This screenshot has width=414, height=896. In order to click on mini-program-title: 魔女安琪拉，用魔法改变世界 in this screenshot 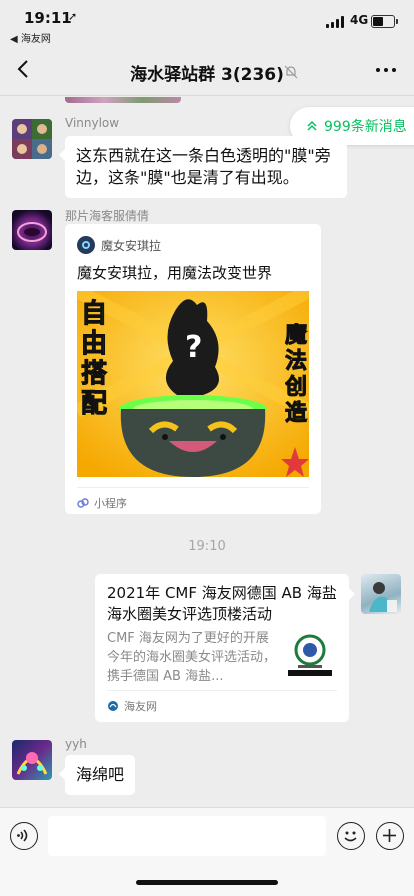, I will do `click(175, 273)`.